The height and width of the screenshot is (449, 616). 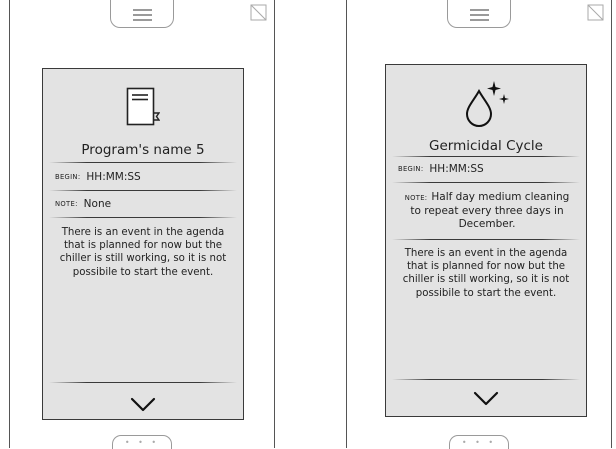 What do you see at coordinates (97, 204) in the screenshot?
I see `note-value: None` at bounding box center [97, 204].